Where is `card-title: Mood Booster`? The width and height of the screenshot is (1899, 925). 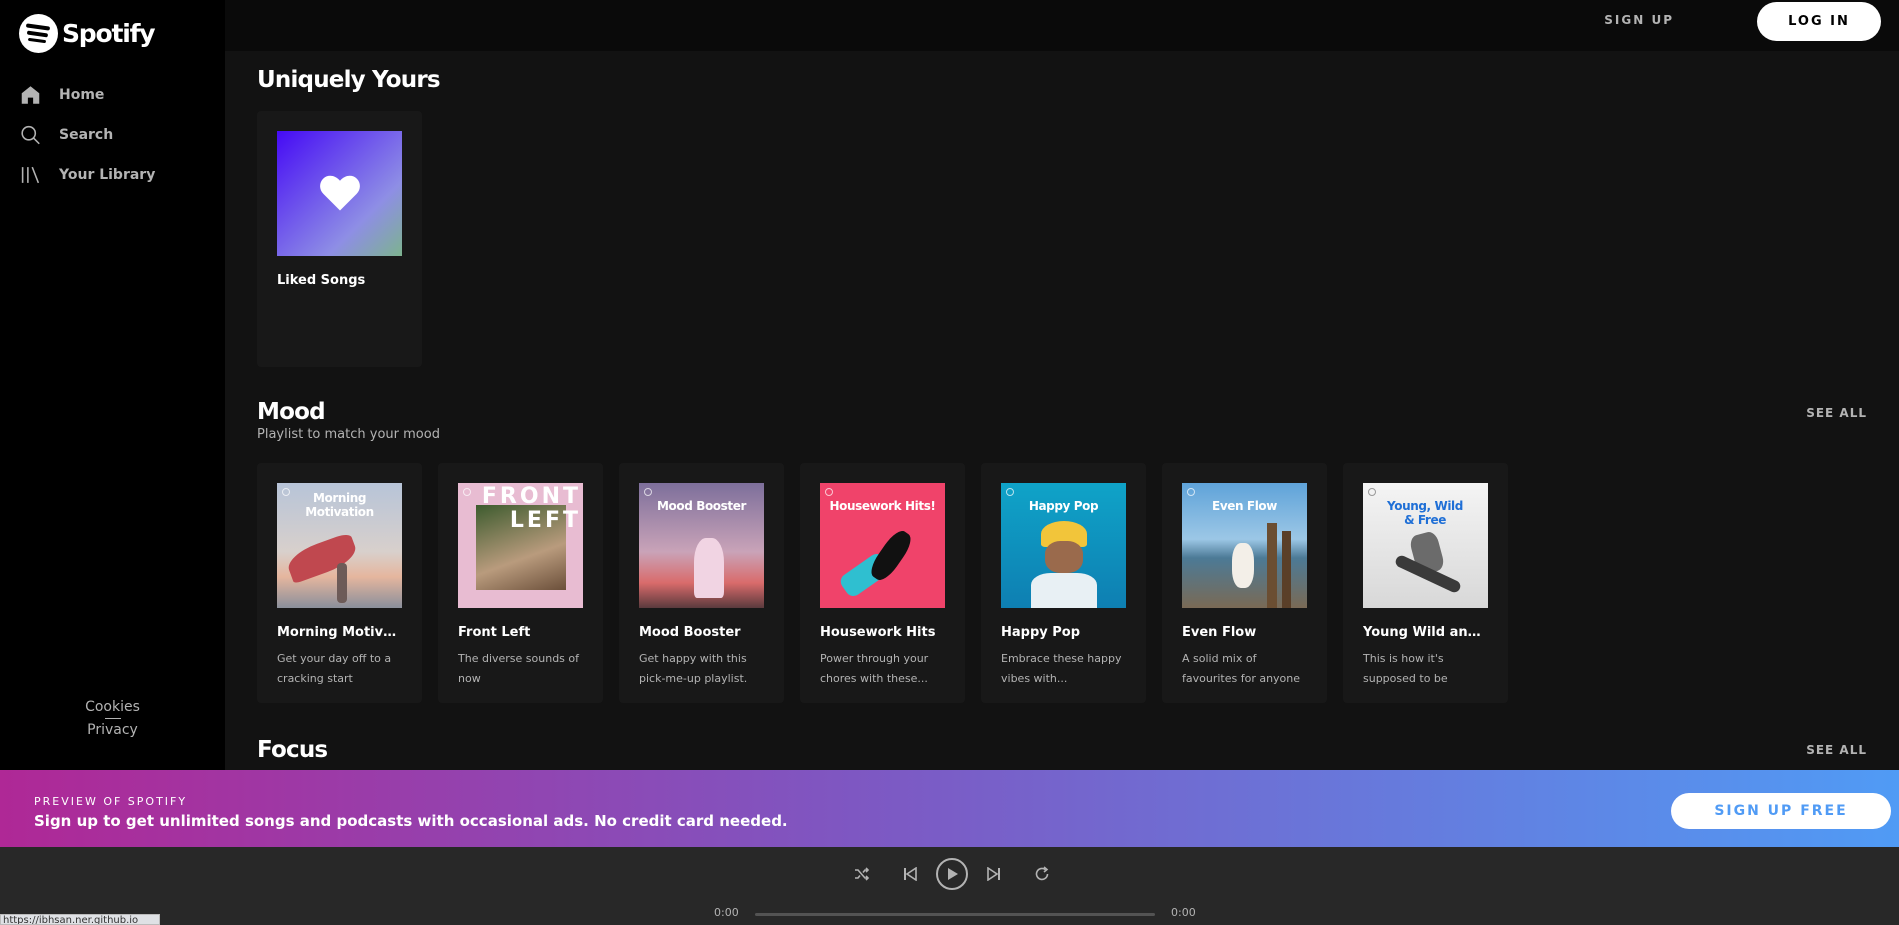 card-title: Mood Booster is located at coordinates (690, 632).